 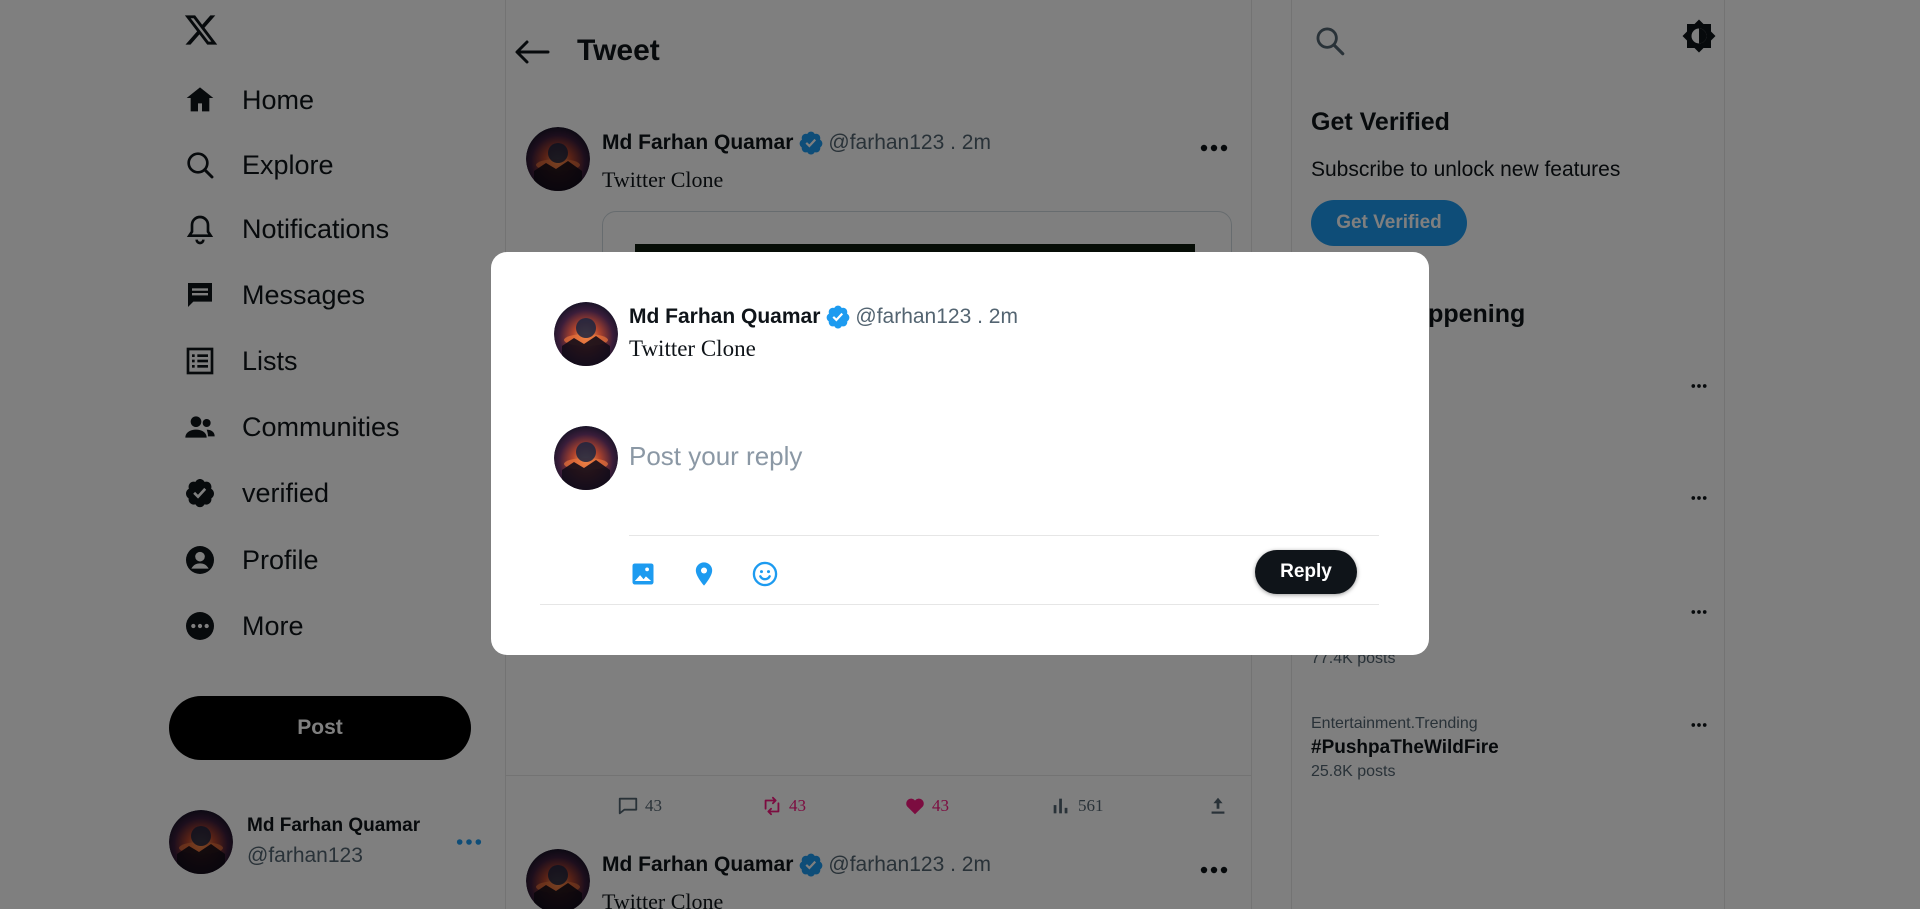 I want to click on quoted-tweet-header: Md Farhan Quamar @farhan123 . 2m, so click(x=823, y=317).